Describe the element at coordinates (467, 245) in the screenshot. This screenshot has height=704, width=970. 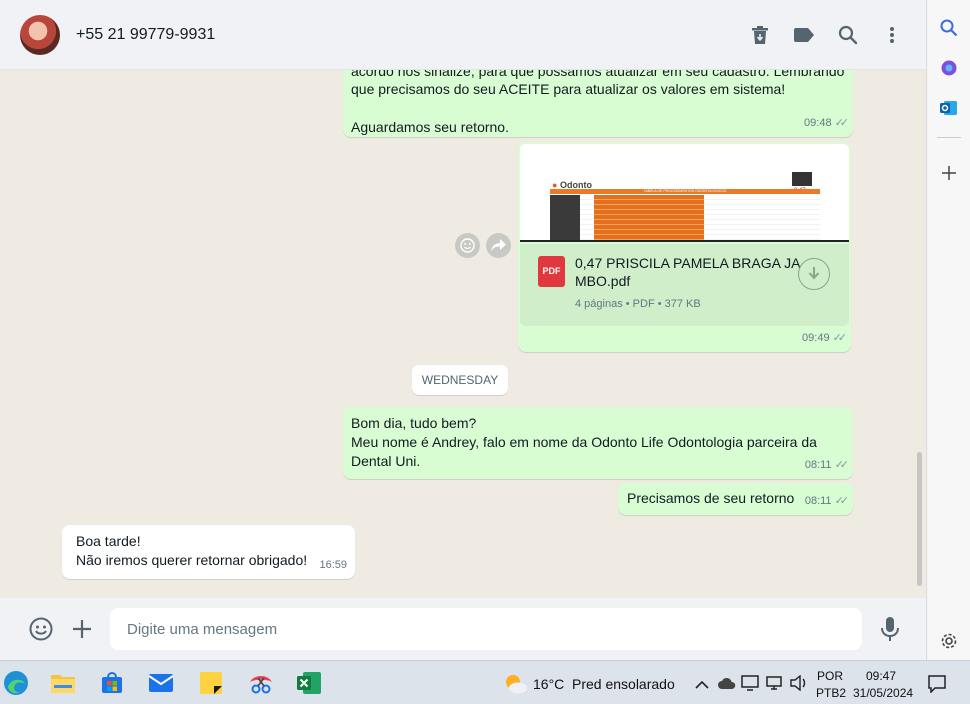
I see `emoji-reaction-icon` at that location.